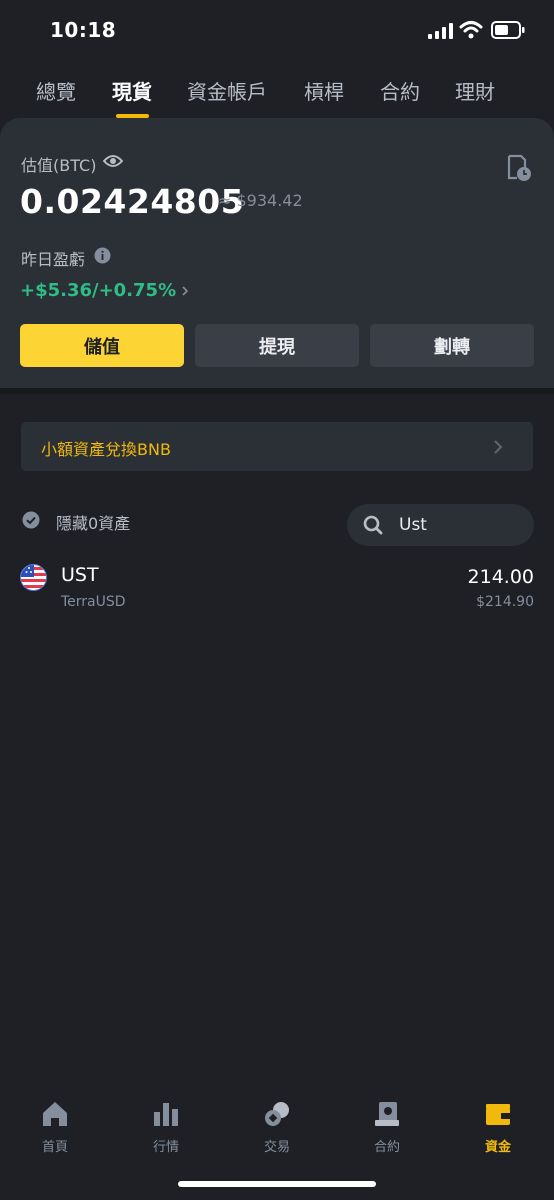 This screenshot has width=554, height=1200. Describe the element at coordinates (452, 345) in the screenshot. I see `transfer-button: 劃轉` at that location.